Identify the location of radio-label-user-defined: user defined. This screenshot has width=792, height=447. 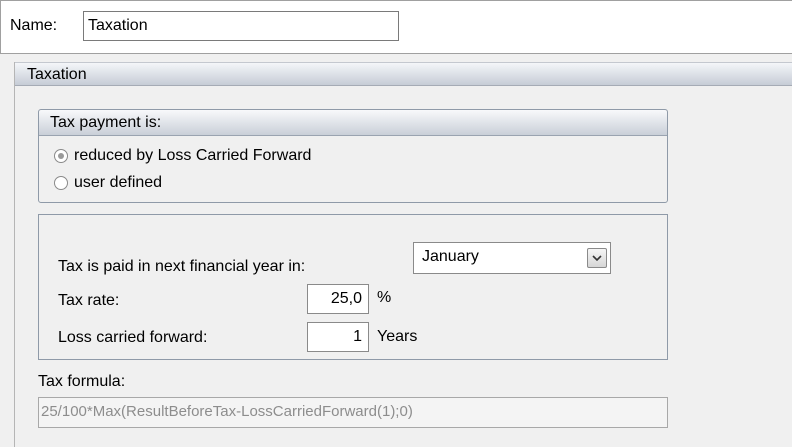
(118, 182).